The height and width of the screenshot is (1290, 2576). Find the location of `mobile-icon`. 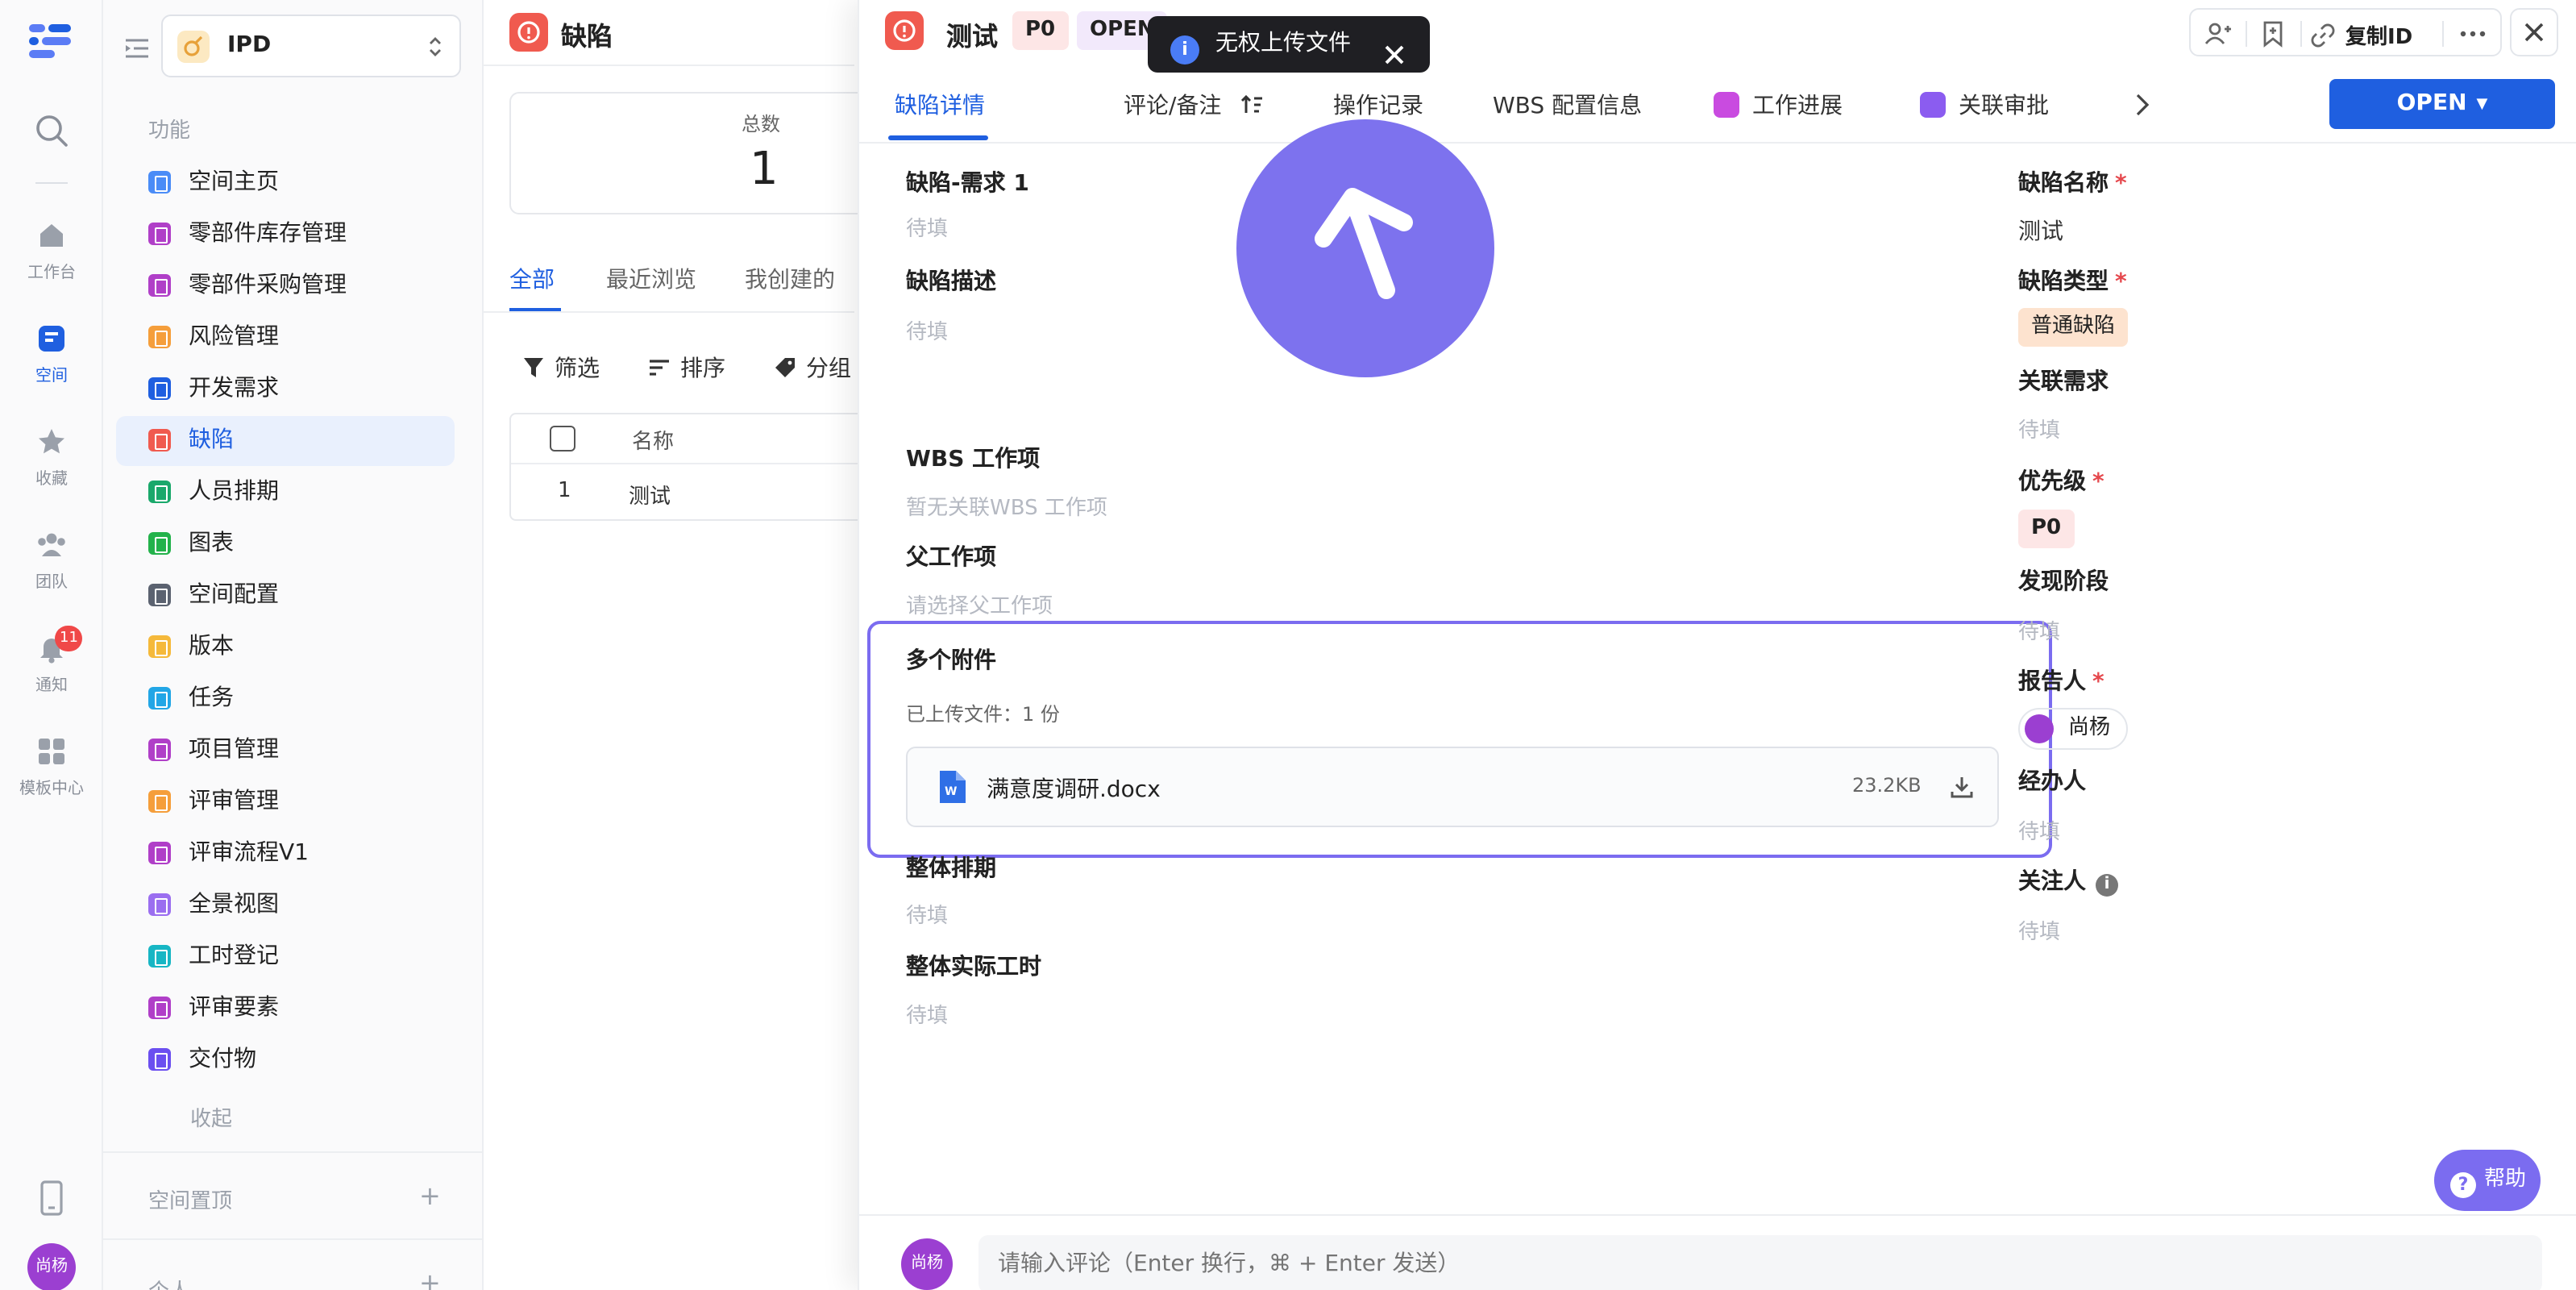

mobile-icon is located at coordinates (51, 1198).